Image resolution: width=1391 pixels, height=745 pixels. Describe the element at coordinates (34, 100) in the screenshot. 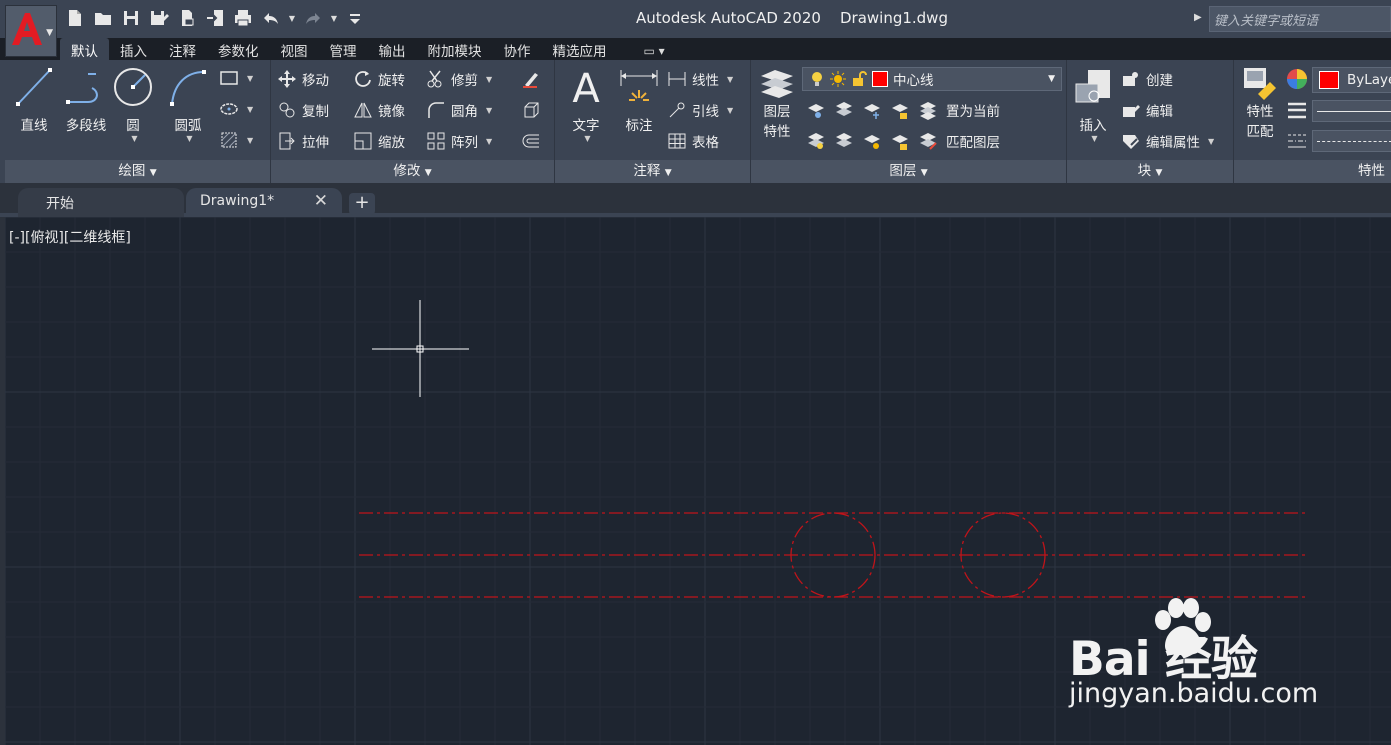

I see `line-button: 直线` at that location.